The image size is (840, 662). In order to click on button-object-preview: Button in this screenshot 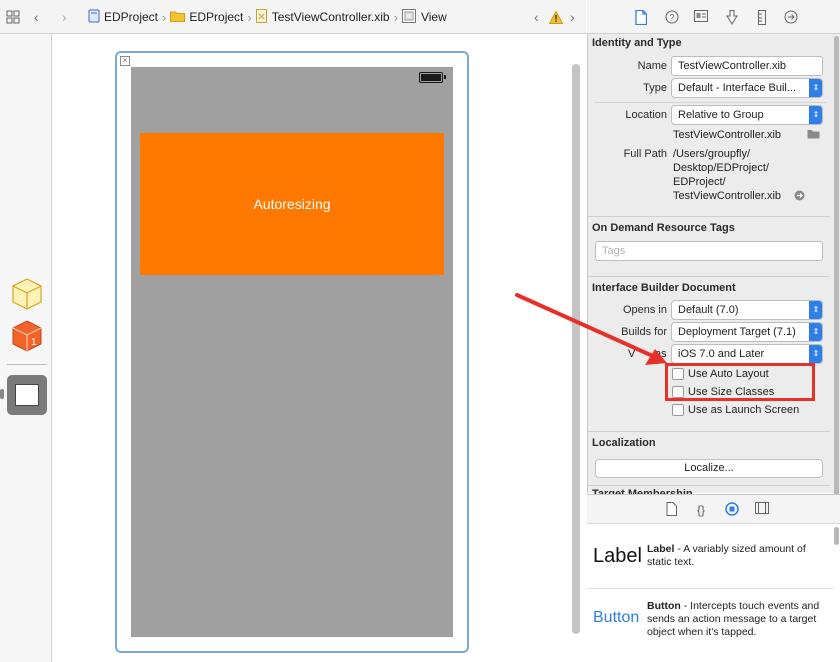, I will do `click(616, 618)`.